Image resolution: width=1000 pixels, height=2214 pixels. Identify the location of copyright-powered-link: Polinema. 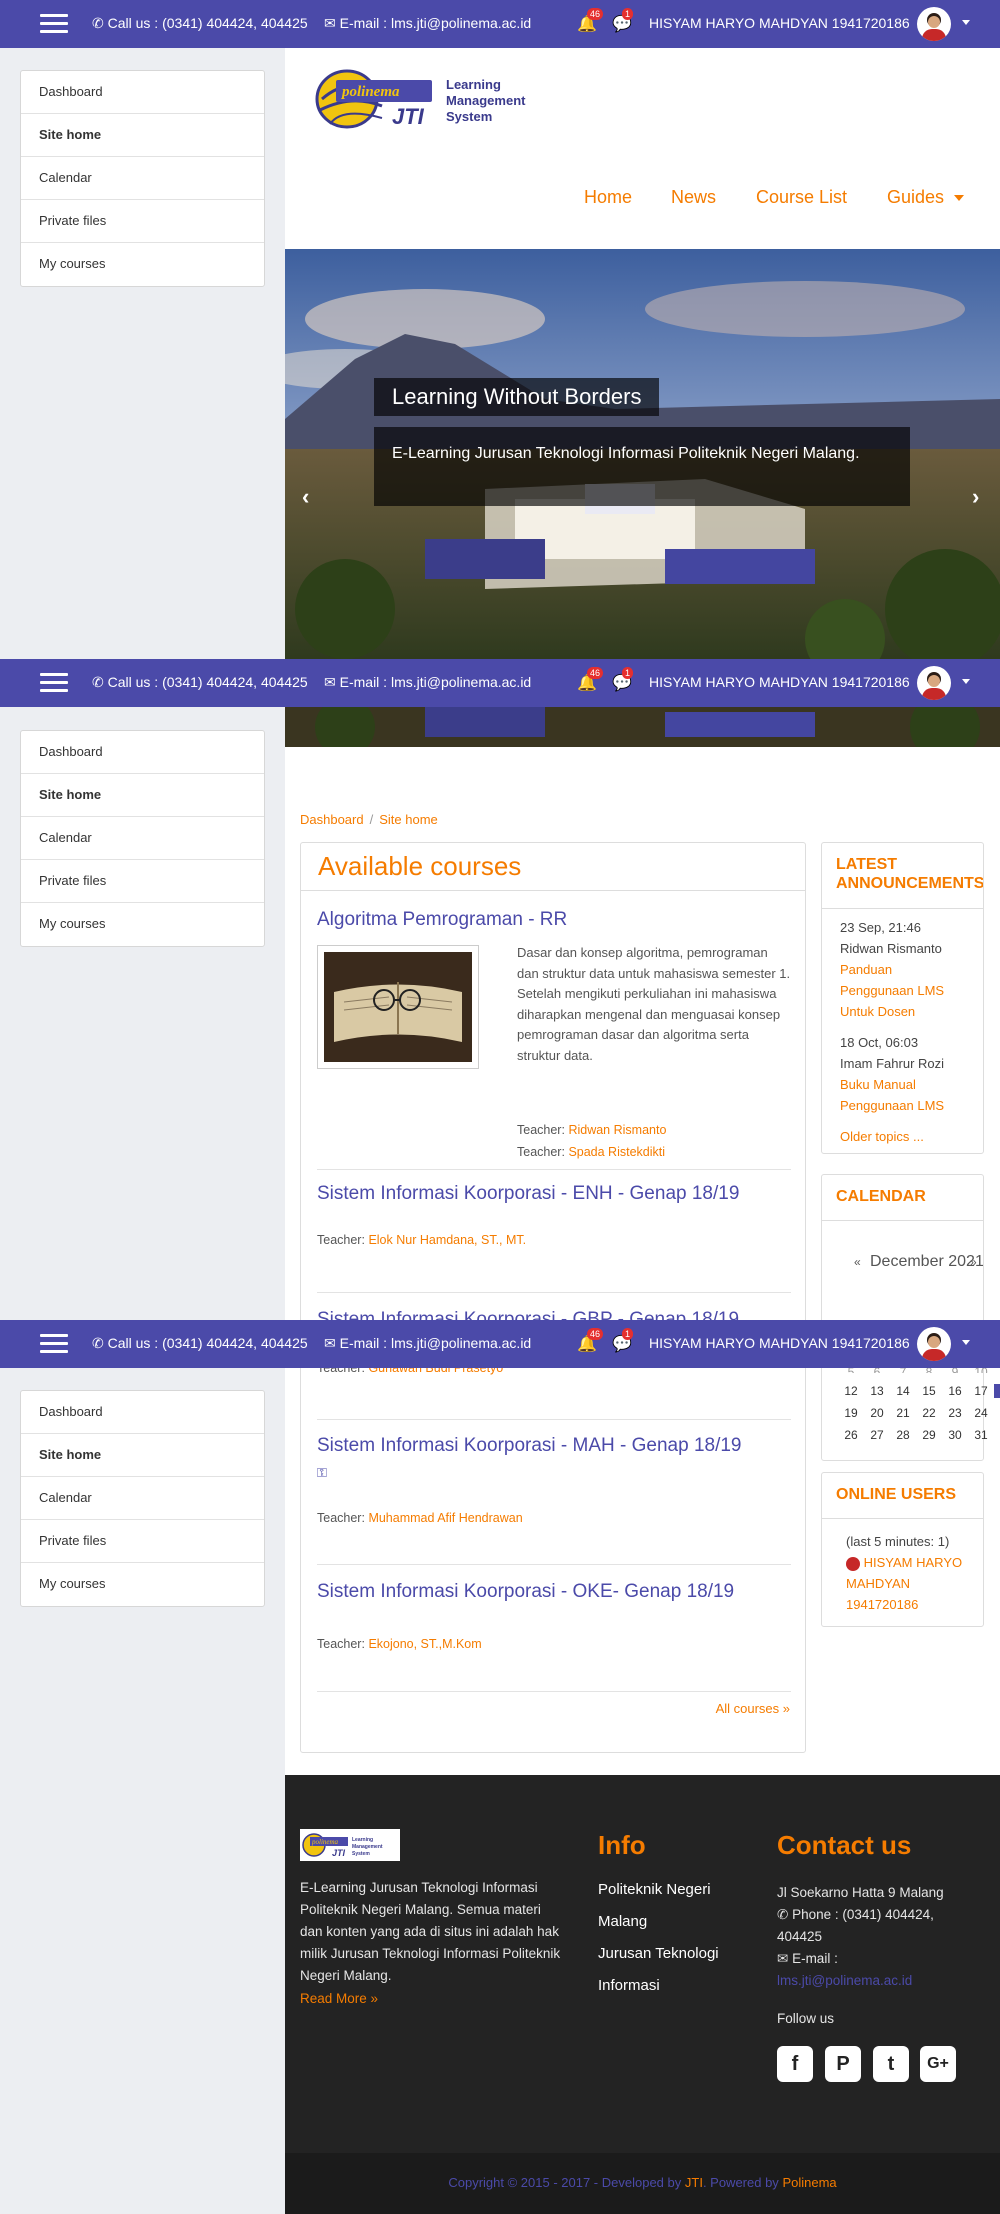
(809, 2182).